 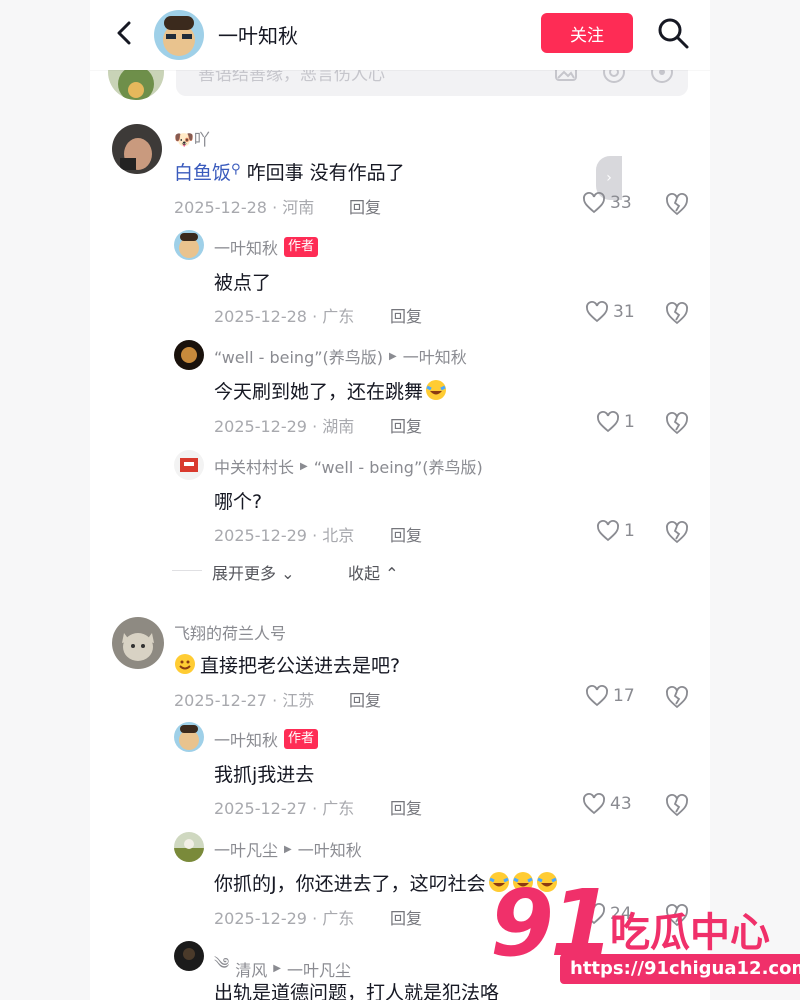 What do you see at coordinates (230, 632) in the screenshot?
I see `comment-username: 飞翔的荷兰人号` at bounding box center [230, 632].